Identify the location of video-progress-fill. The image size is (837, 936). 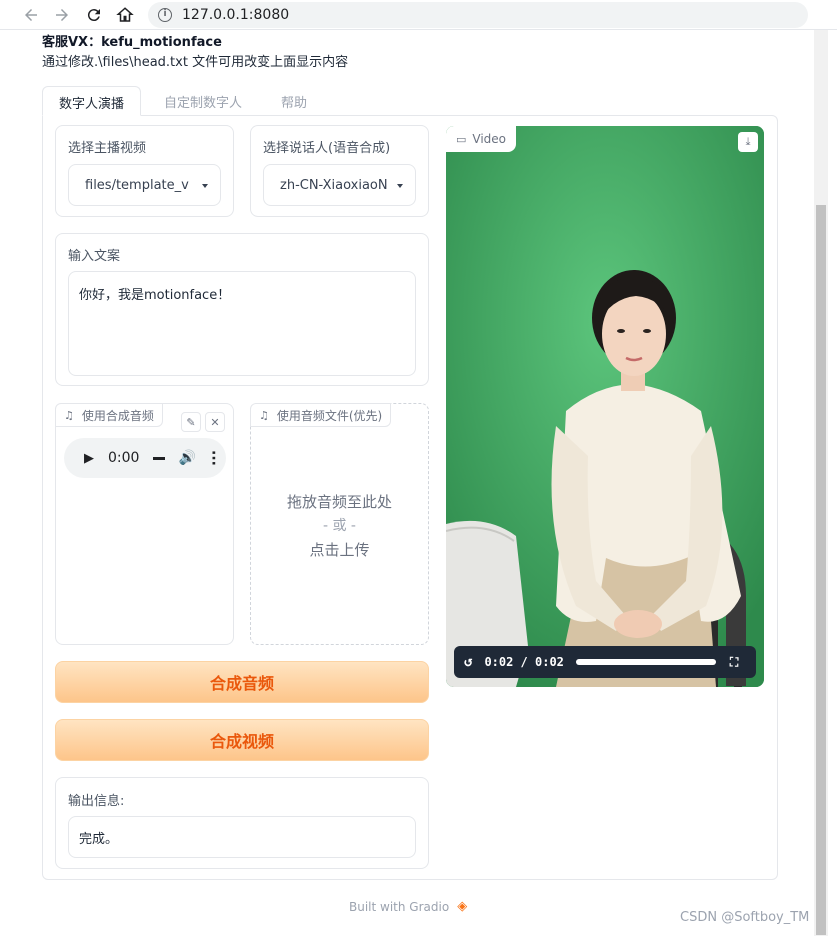
(645, 662).